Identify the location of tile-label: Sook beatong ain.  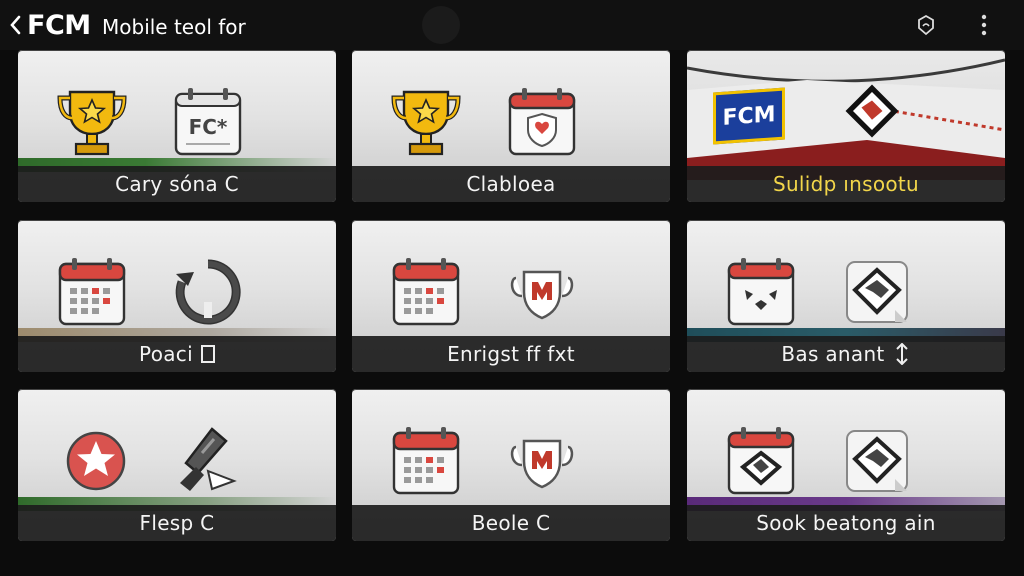
(846, 523).